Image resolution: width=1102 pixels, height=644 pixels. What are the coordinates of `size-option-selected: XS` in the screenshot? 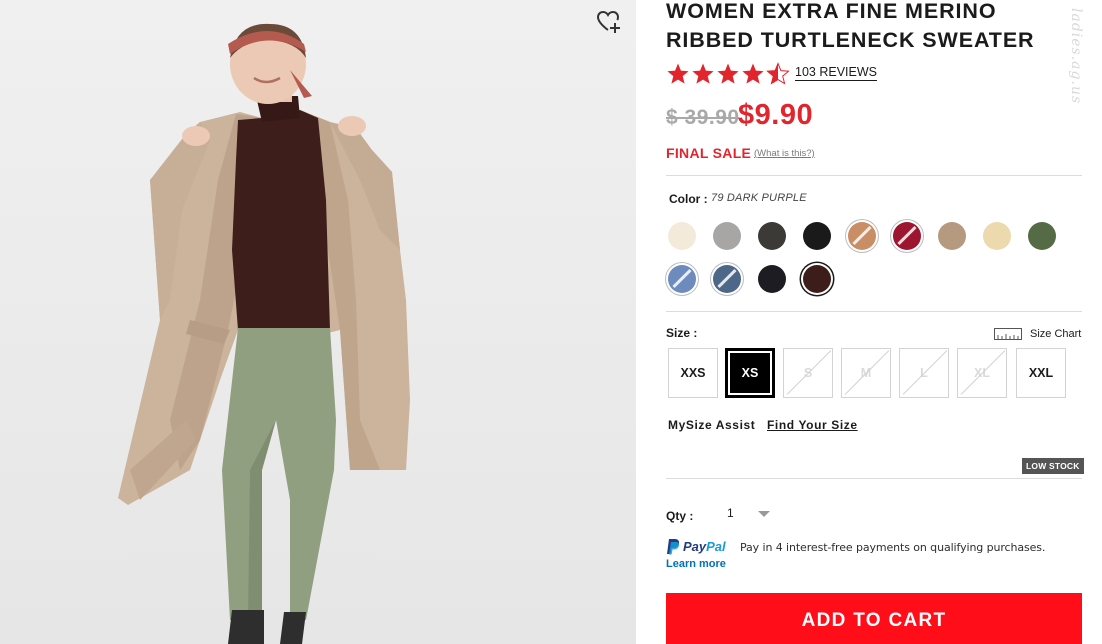 It's located at (750, 373).